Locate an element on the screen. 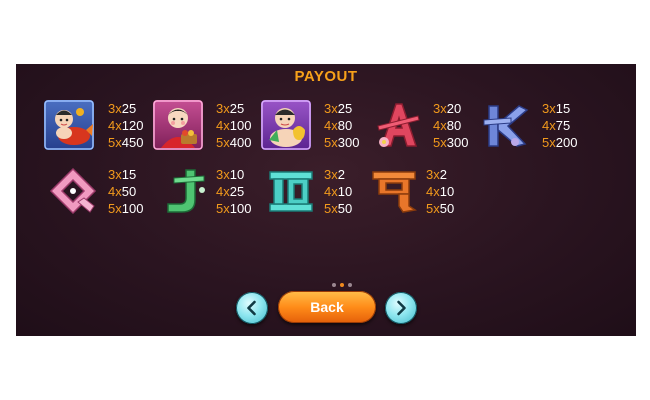 This screenshot has width=650, height=400. chevron-left-icon is located at coordinates (251, 308).